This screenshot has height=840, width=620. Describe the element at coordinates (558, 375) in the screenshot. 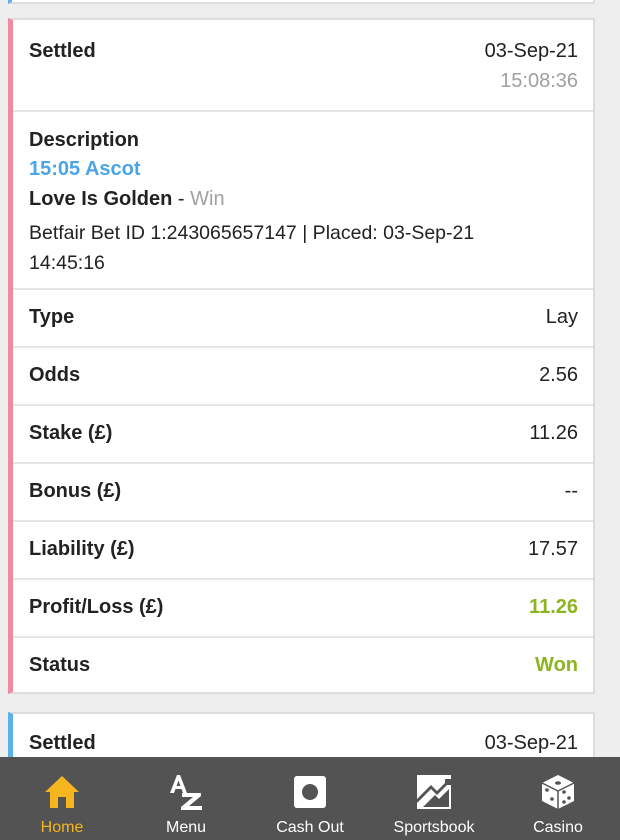

I see `row-value: 2.56` at that location.